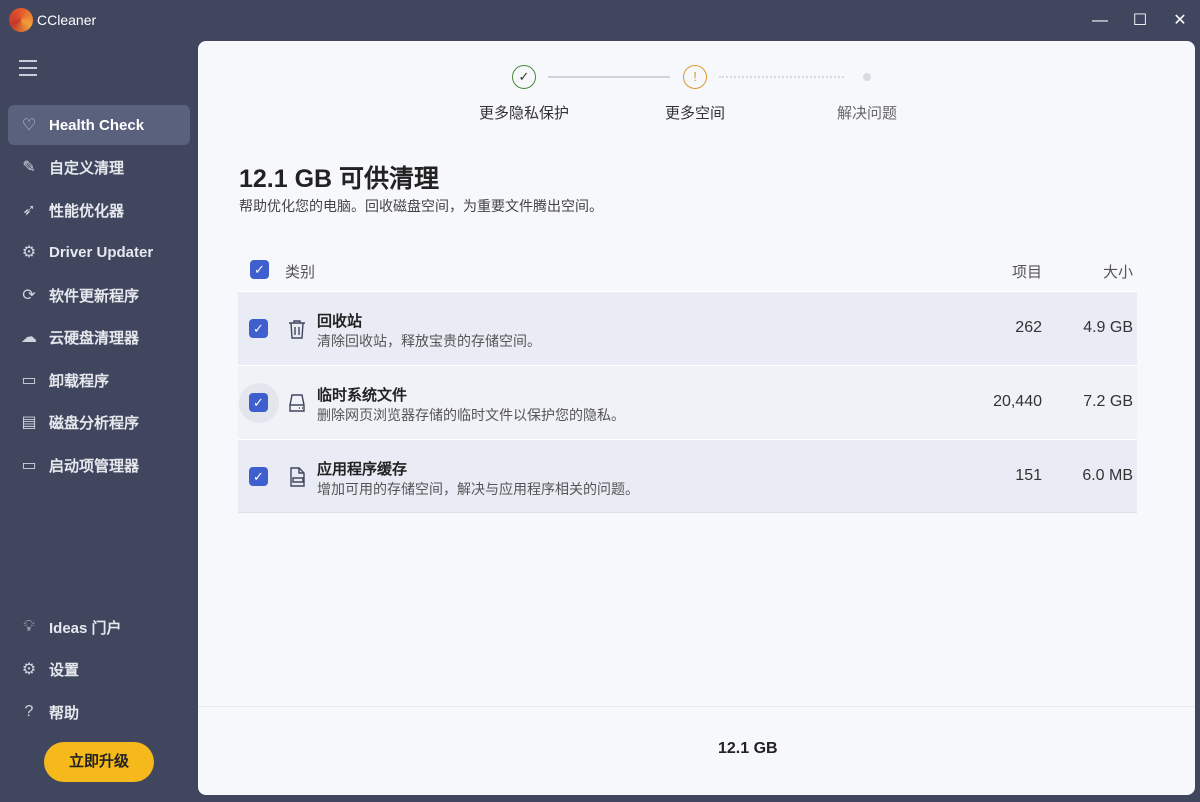  I want to click on step-label: 更多空间, so click(695, 113).